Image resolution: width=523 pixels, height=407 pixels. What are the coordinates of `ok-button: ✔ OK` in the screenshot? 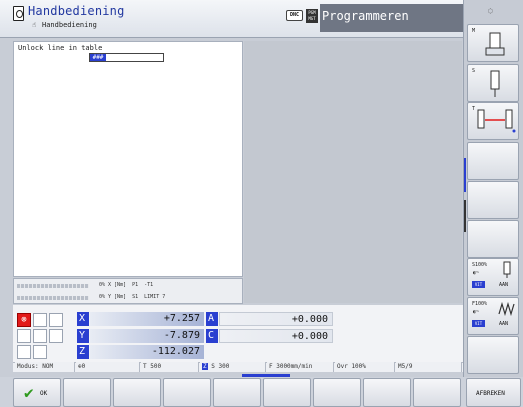 It's located at (37, 392).